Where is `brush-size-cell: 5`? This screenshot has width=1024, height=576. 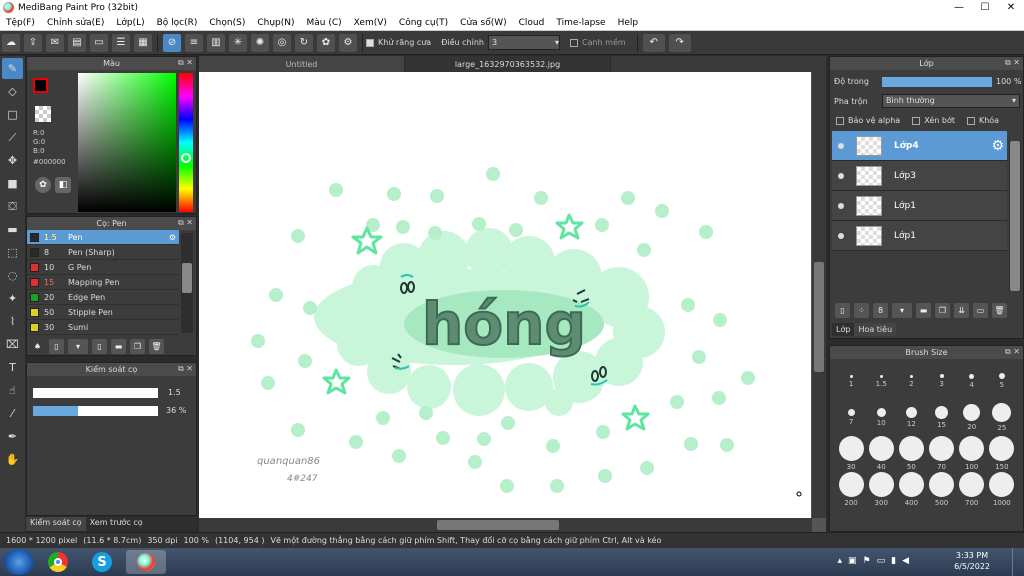
brush-size-cell: 5 is located at coordinates (1002, 381).